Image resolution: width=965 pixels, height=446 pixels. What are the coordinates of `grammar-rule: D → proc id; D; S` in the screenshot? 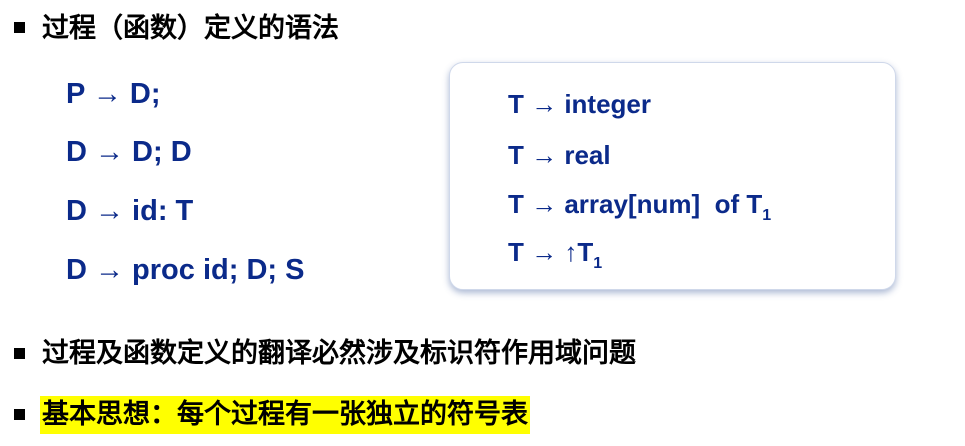 It's located at (185, 270).